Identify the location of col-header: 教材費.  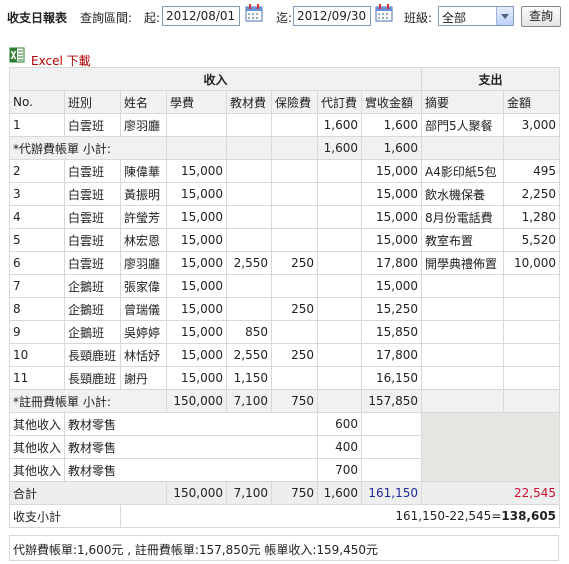
(249, 102).